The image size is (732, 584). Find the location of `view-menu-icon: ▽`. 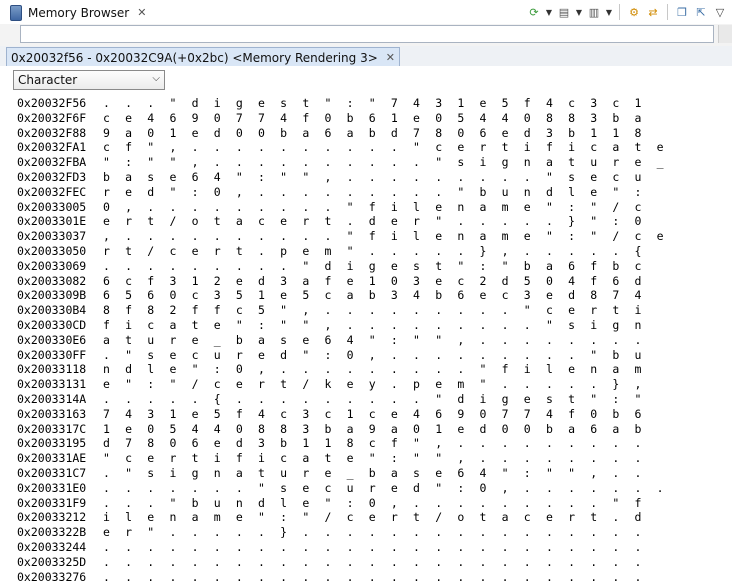

view-menu-icon: ▽ is located at coordinates (720, 12).